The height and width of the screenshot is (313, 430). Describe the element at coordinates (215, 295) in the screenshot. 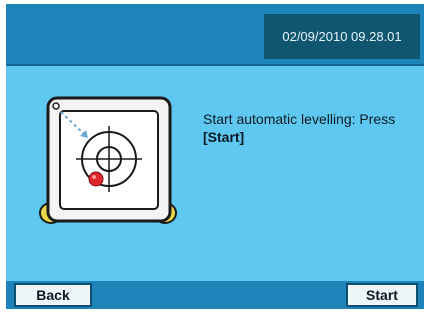

I see `footer-bar: Back Start` at that location.